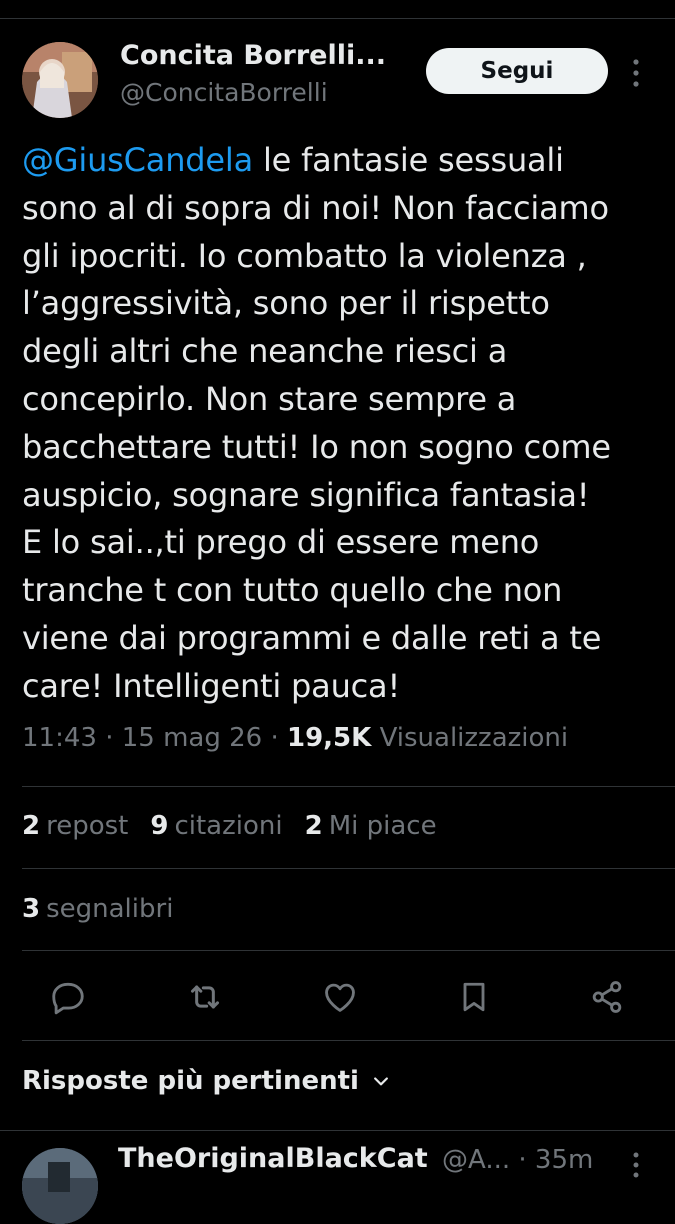 This screenshot has width=675, height=1224. Describe the element at coordinates (337, 18) in the screenshot. I see `top-divider` at that location.